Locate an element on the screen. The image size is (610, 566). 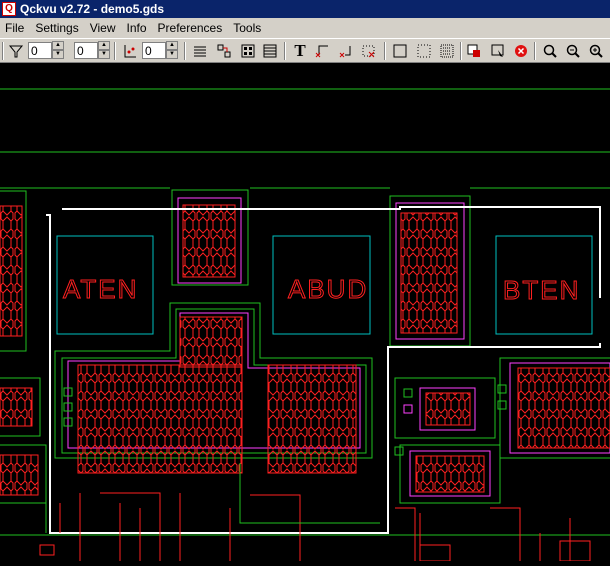
hierarchy-icon is located at coordinates (224, 51).